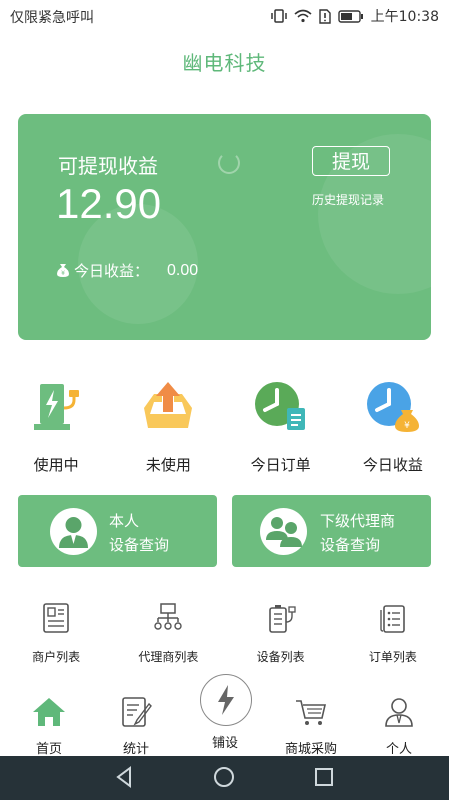  Describe the element at coordinates (324, 777) in the screenshot. I see `recents-icon` at that location.